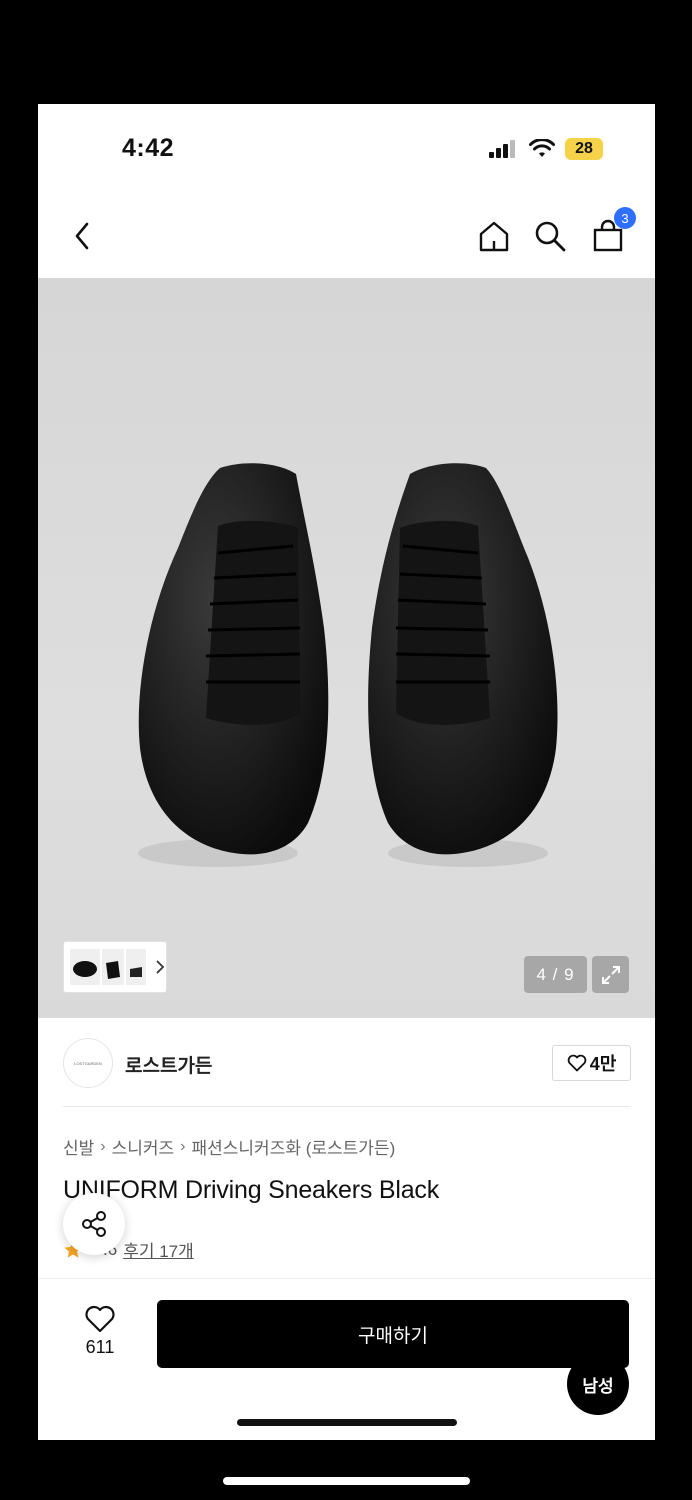  I want to click on brand-name: 로스트가든, so click(168, 1064).